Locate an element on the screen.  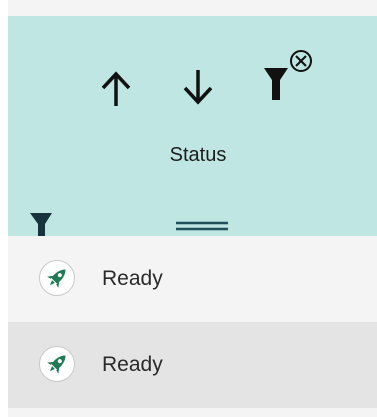
column-title: Status is located at coordinates (198, 155).